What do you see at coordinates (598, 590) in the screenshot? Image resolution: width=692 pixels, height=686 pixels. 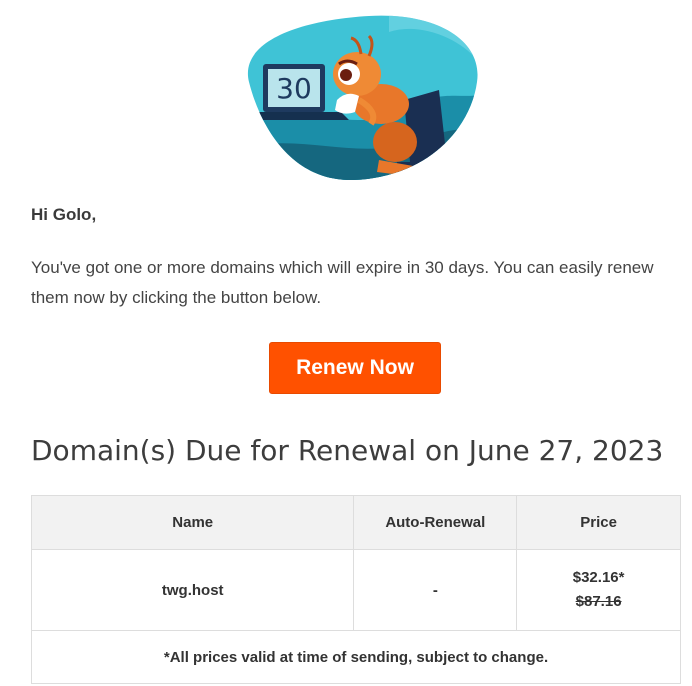 I see `price-cell: $32.16* $87.16` at bounding box center [598, 590].